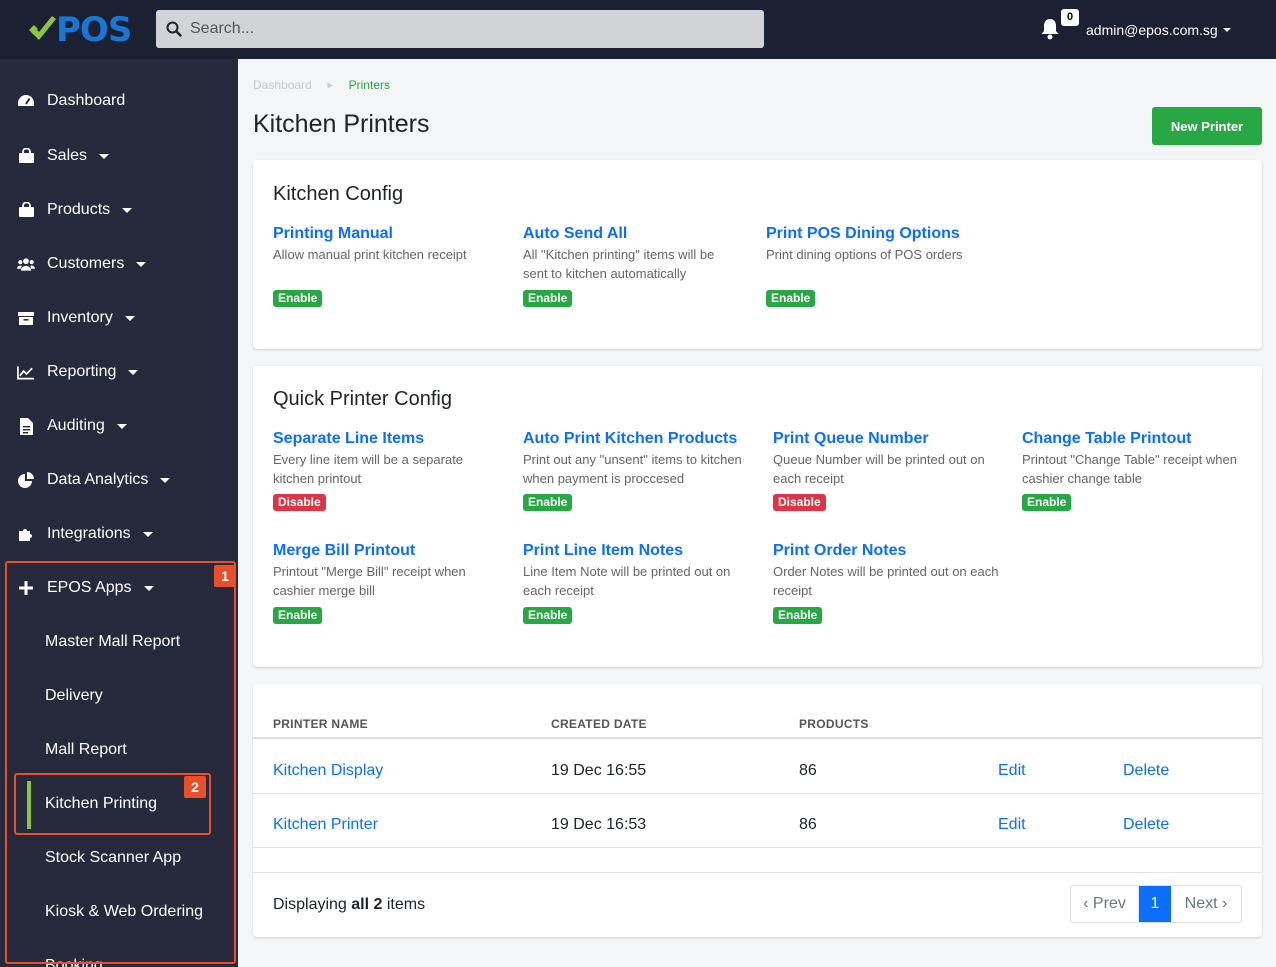 The width and height of the screenshot is (1276, 967). Describe the element at coordinates (886, 234) in the screenshot. I see `option-title: Print POS Dining Options` at that location.